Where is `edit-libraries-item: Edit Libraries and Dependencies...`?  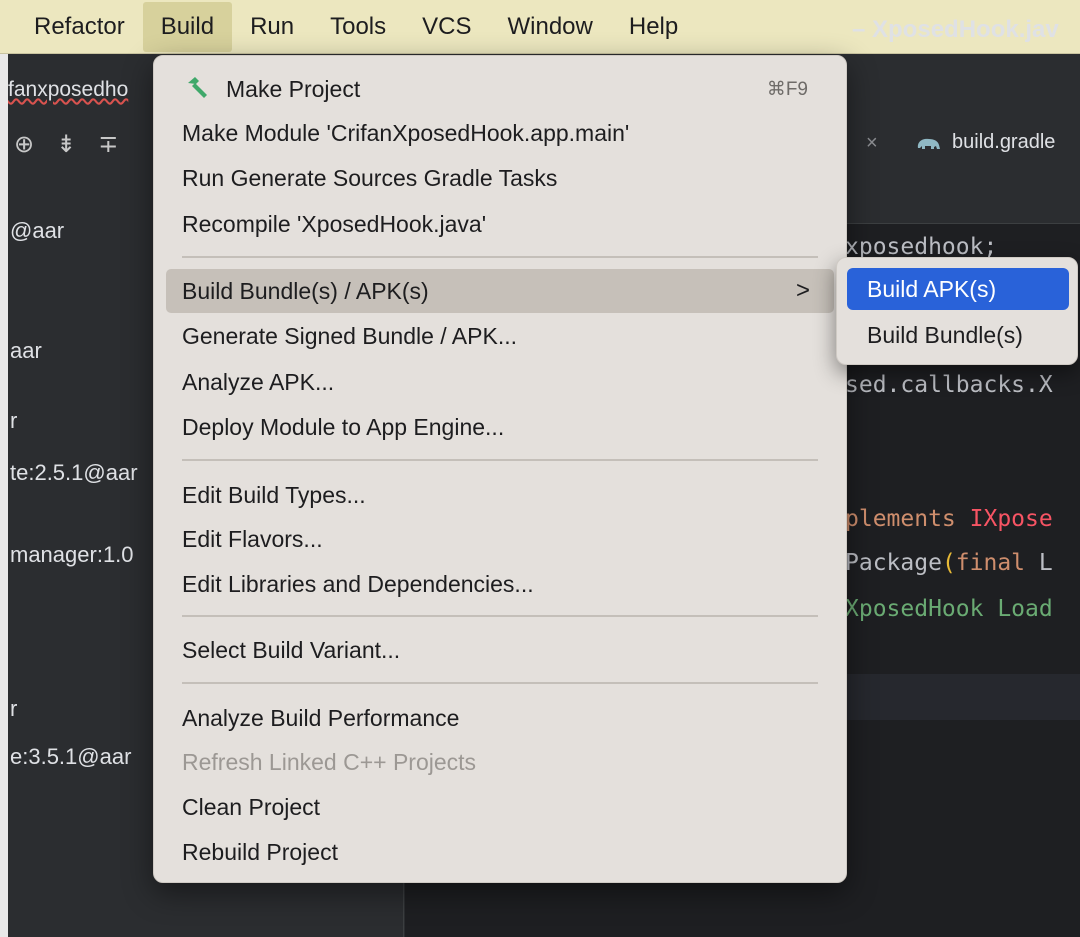 edit-libraries-item: Edit Libraries and Dependencies... is located at coordinates (500, 584).